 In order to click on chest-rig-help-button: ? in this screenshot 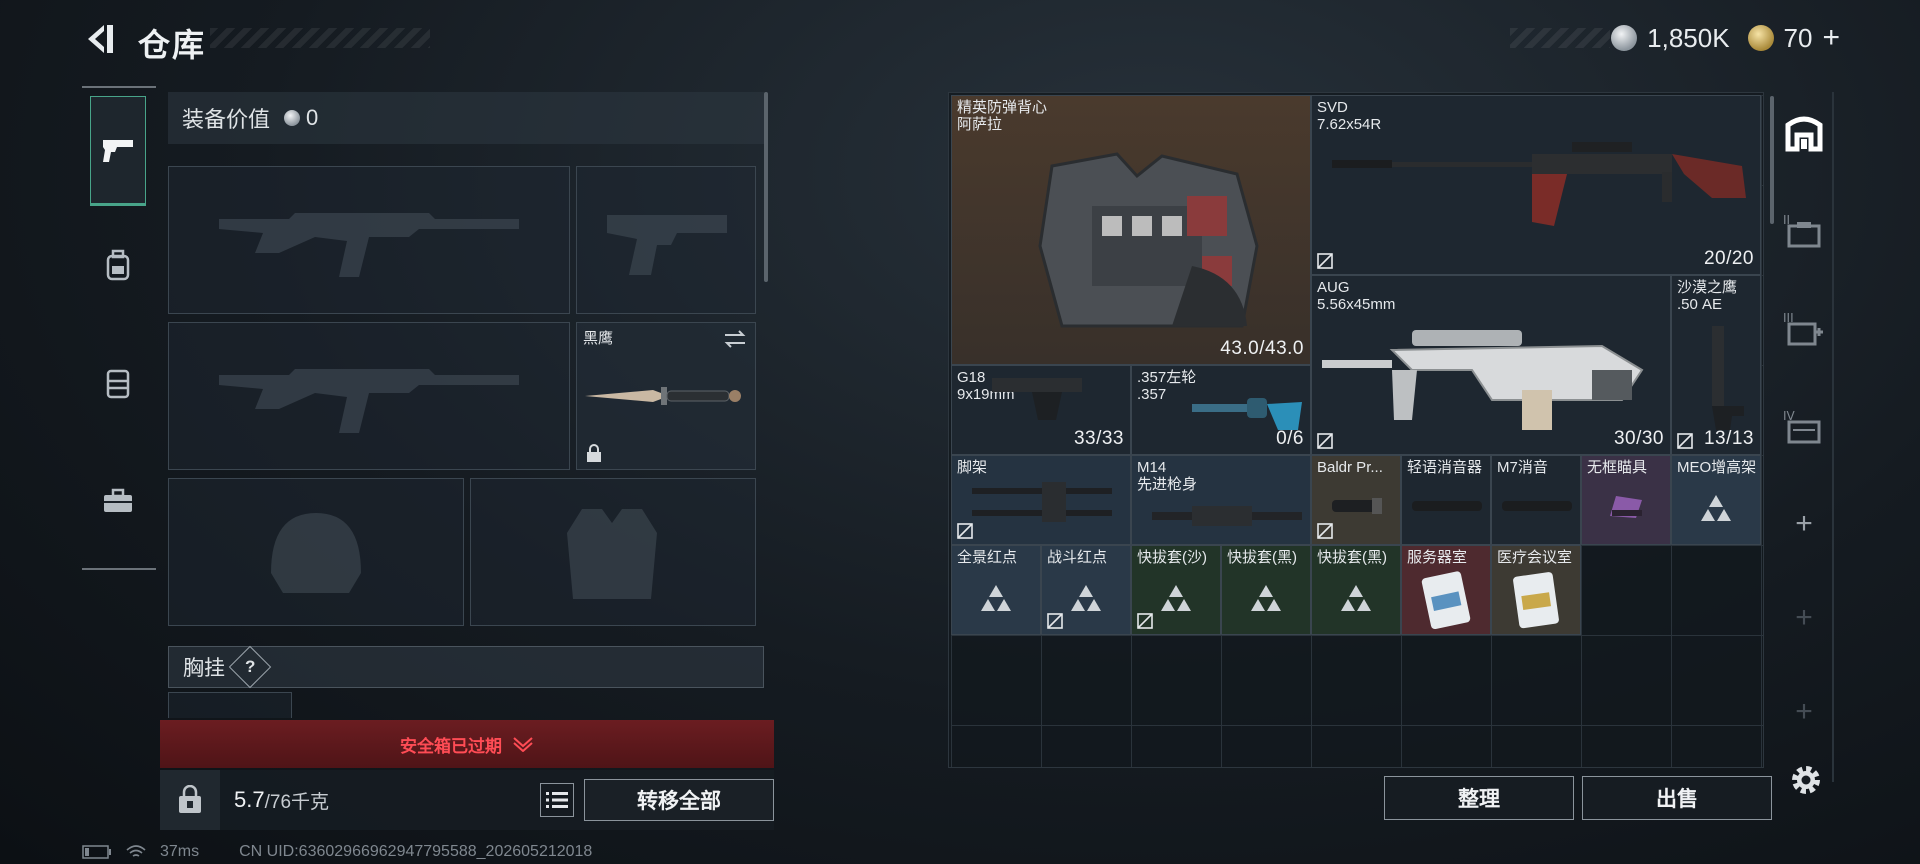, I will do `click(250, 667)`.